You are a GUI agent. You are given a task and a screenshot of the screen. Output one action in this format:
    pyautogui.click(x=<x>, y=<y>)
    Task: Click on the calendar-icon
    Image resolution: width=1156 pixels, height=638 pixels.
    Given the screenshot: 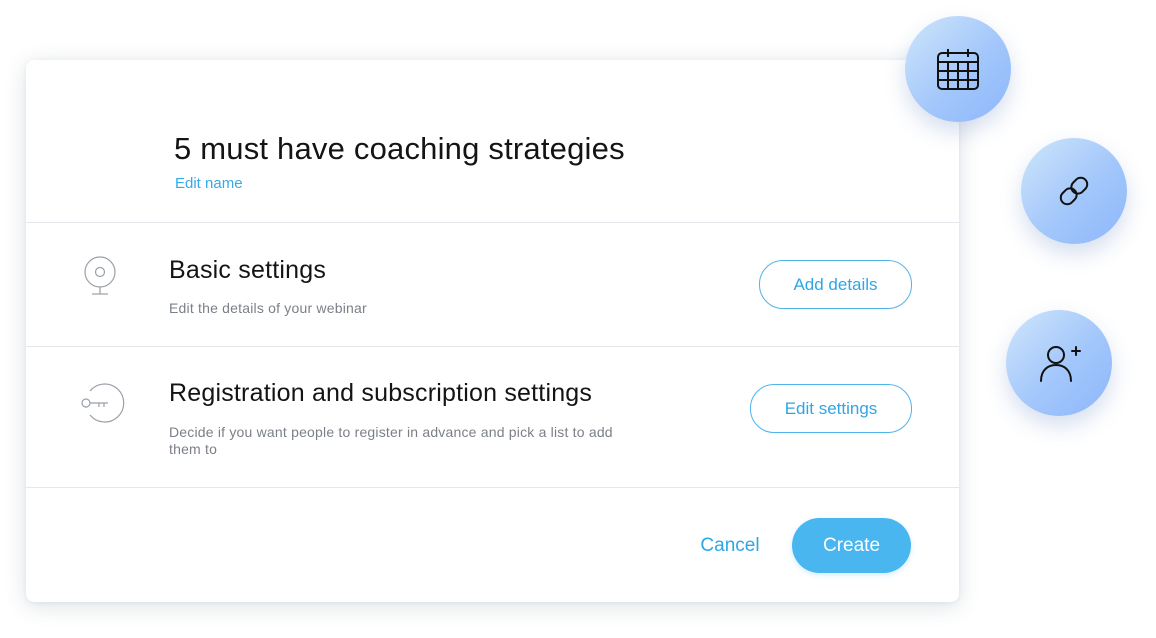 What is the action you would take?
    pyautogui.click(x=958, y=69)
    